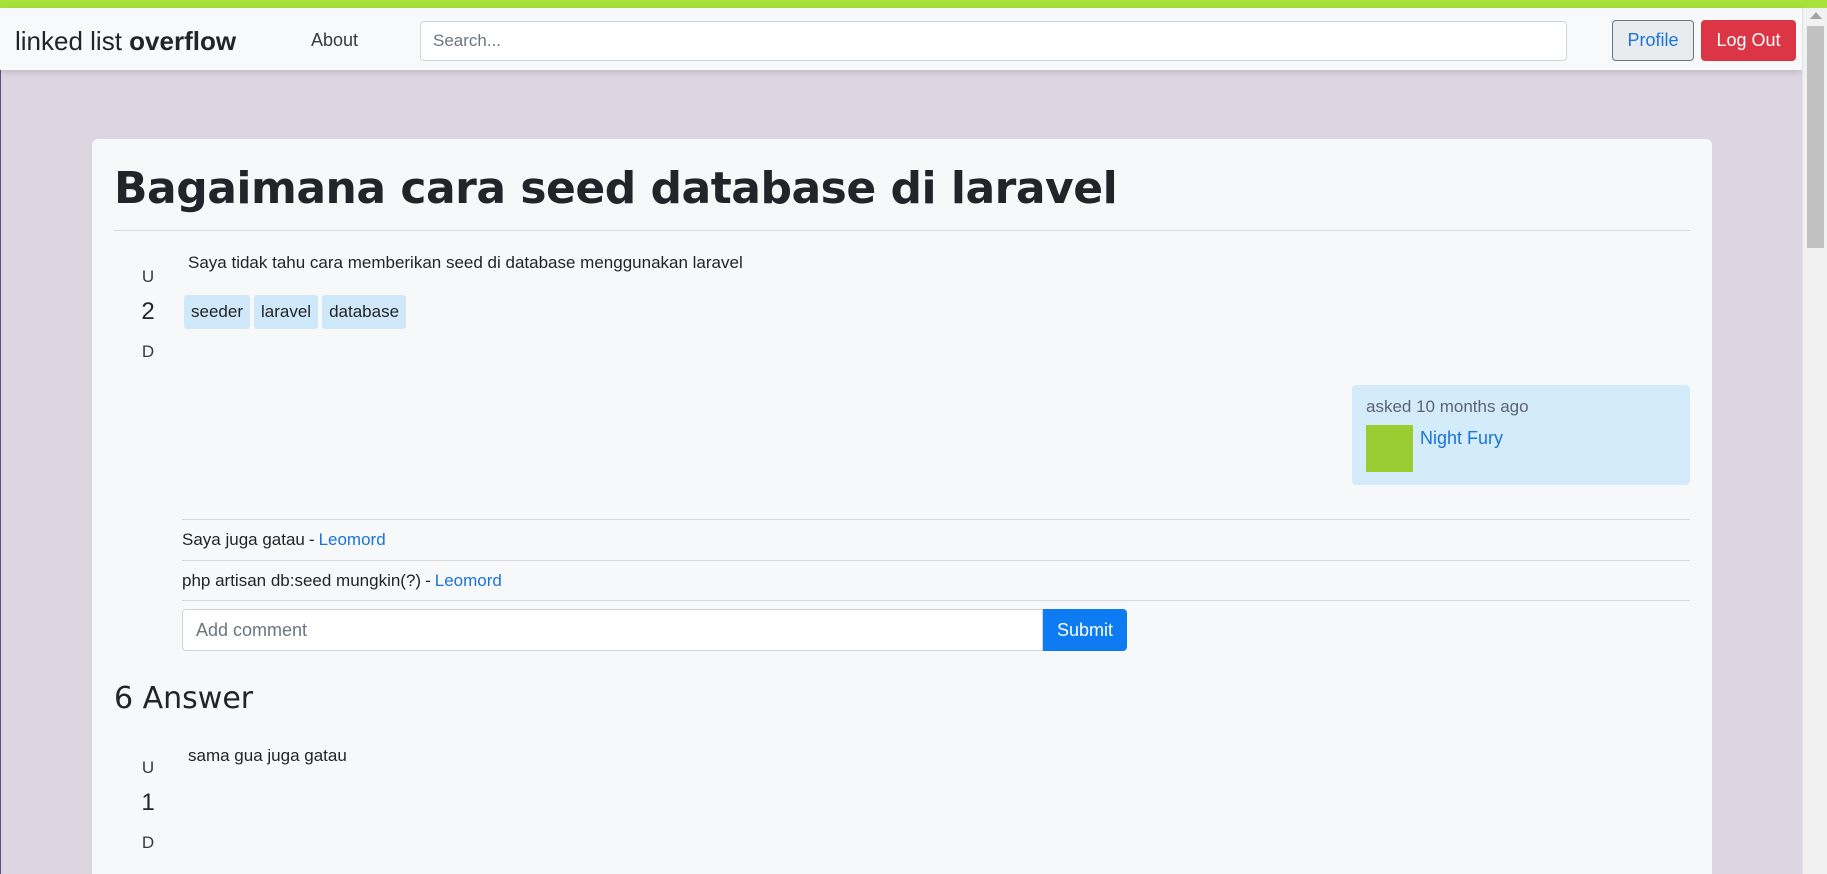 Image resolution: width=1827 pixels, height=874 pixels. I want to click on top-accent-bar, so click(913, 4).